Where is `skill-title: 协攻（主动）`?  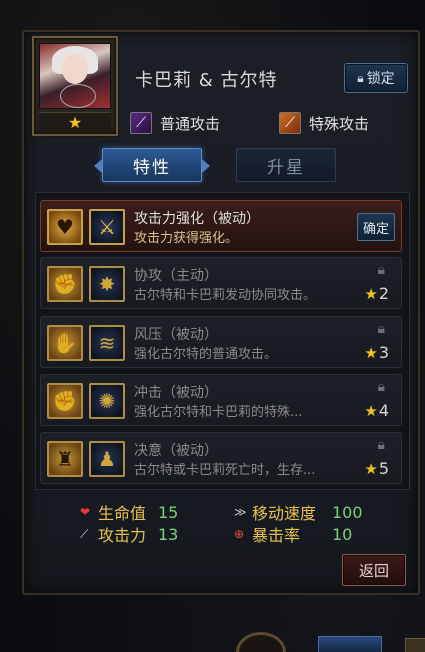
skill-title: 协攻（主动） is located at coordinates (176, 276).